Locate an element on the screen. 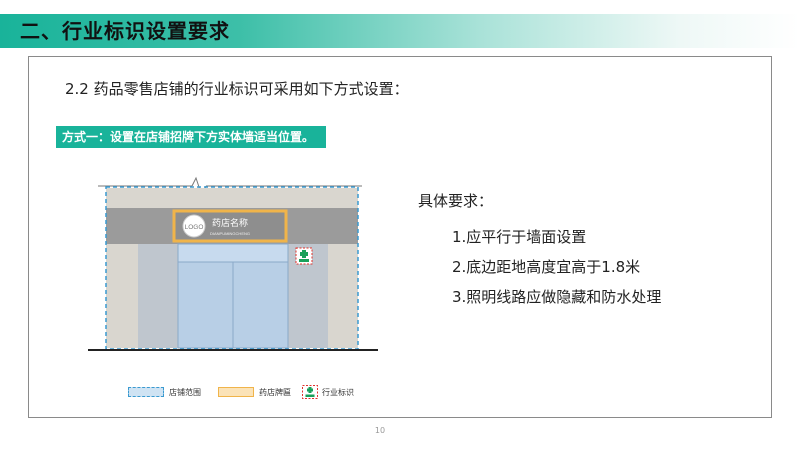  legend-label: 药店牌匾 is located at coordinates (275, 392).